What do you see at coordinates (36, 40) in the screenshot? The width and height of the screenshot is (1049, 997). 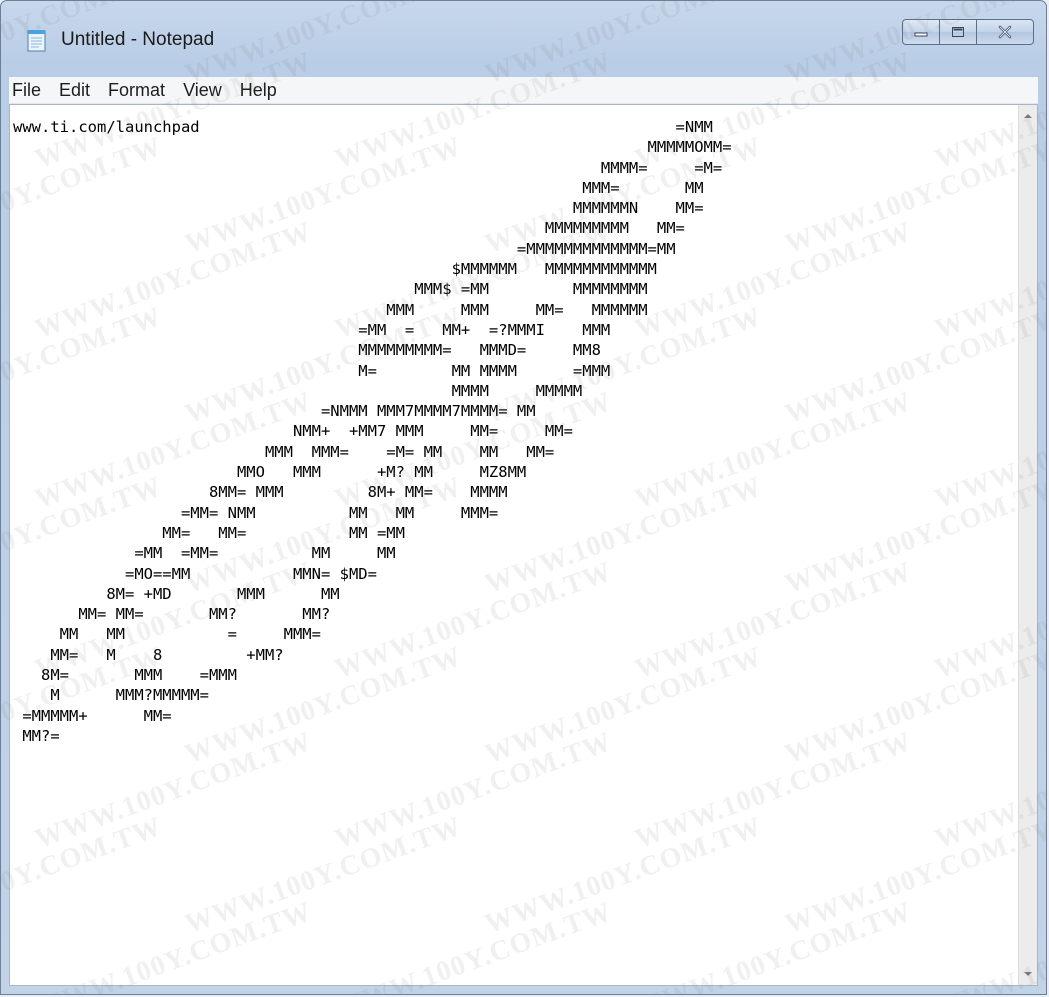 I see `notepad-icon` at bounding box center [36, 40].